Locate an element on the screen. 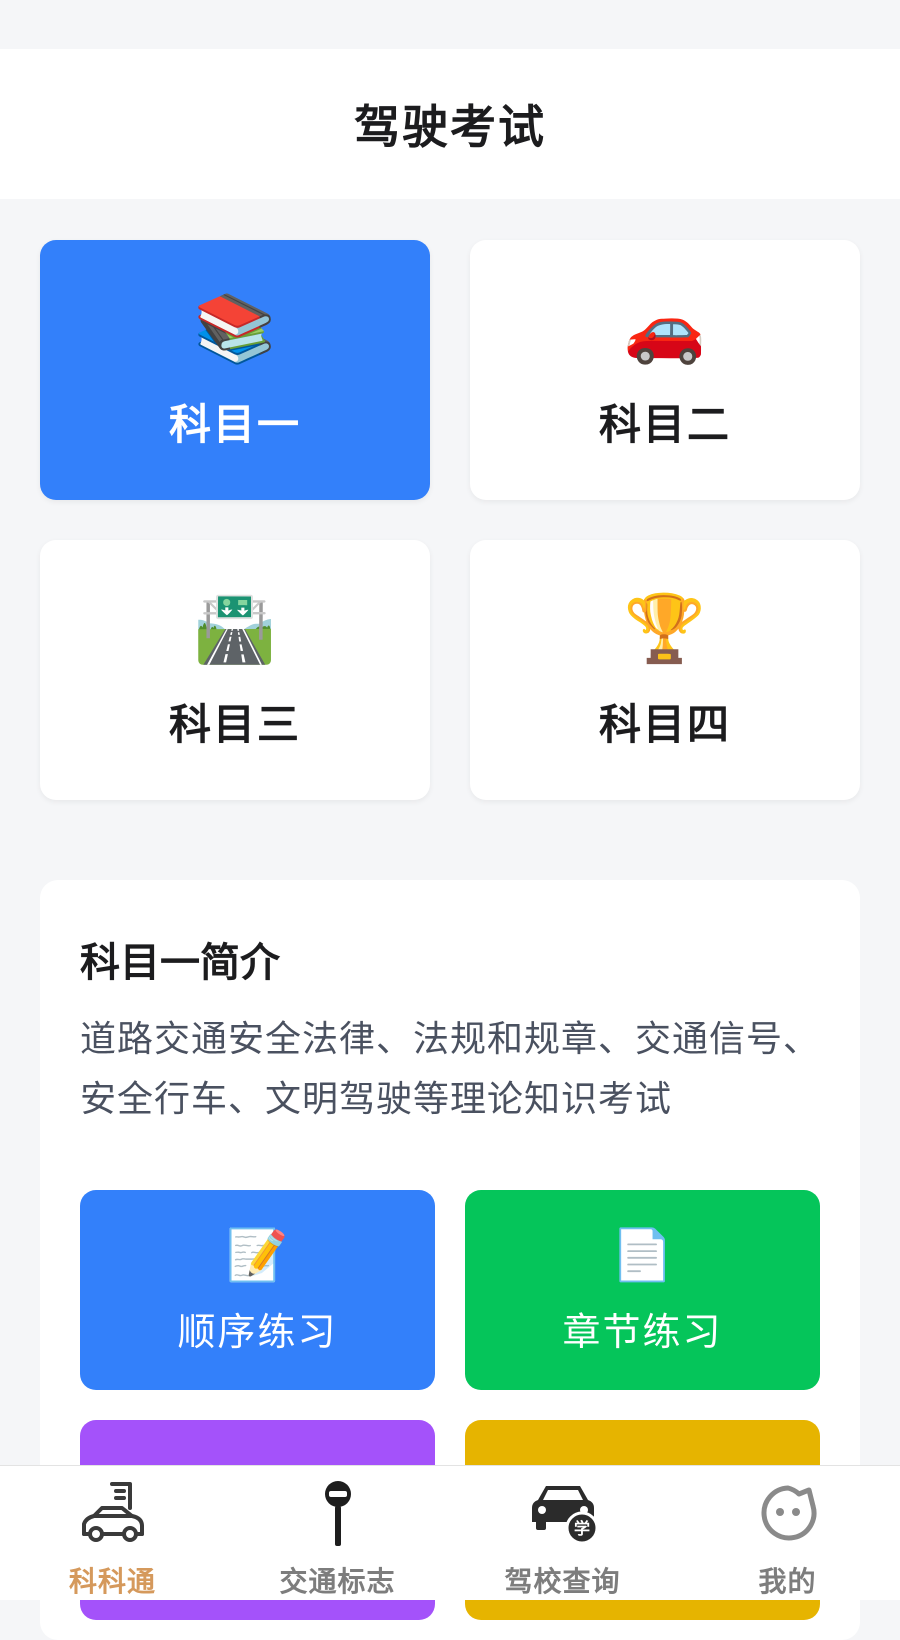 Image resolution: width=900 pixels, height=1640 pixels. practice-label: 顺序练习 is located at coordinates (257, 1331).